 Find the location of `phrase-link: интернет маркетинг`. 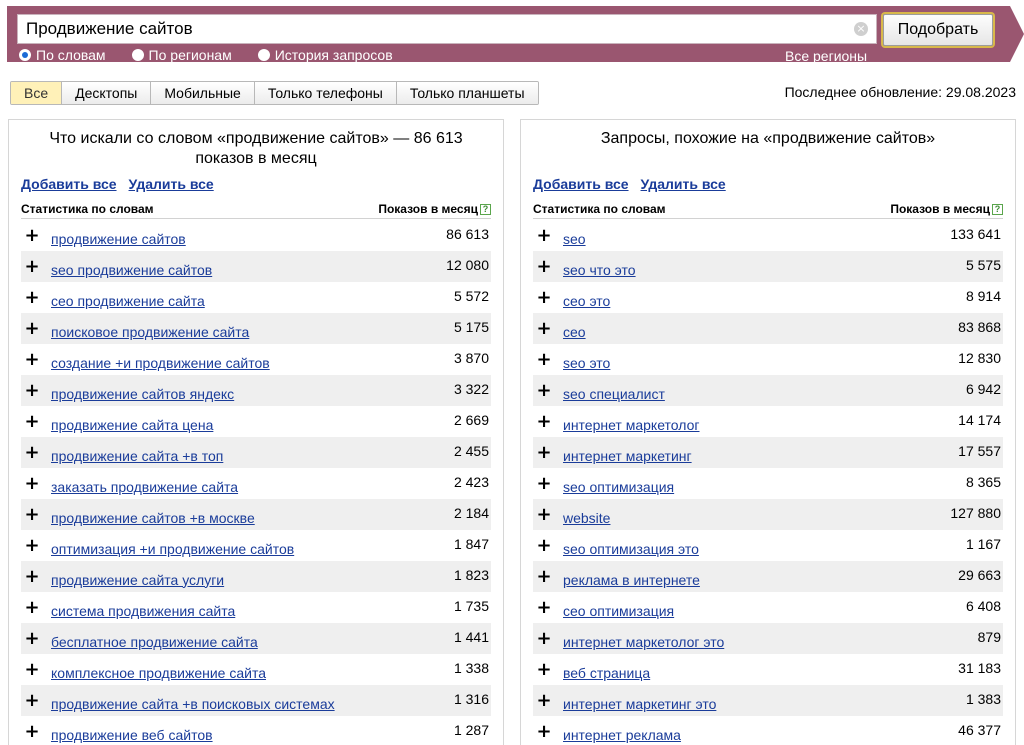

phrase-link: интернет маркетинг is located at coordinates (627, 456).